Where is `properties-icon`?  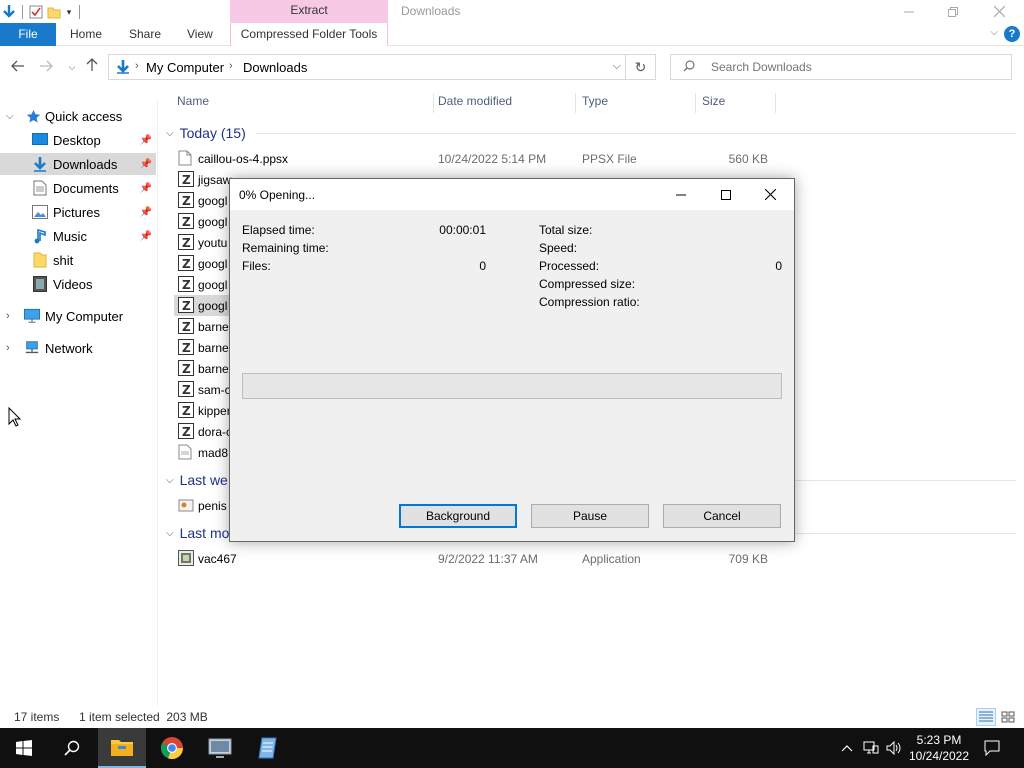
properties-icon is located at coordinates (36, 12).